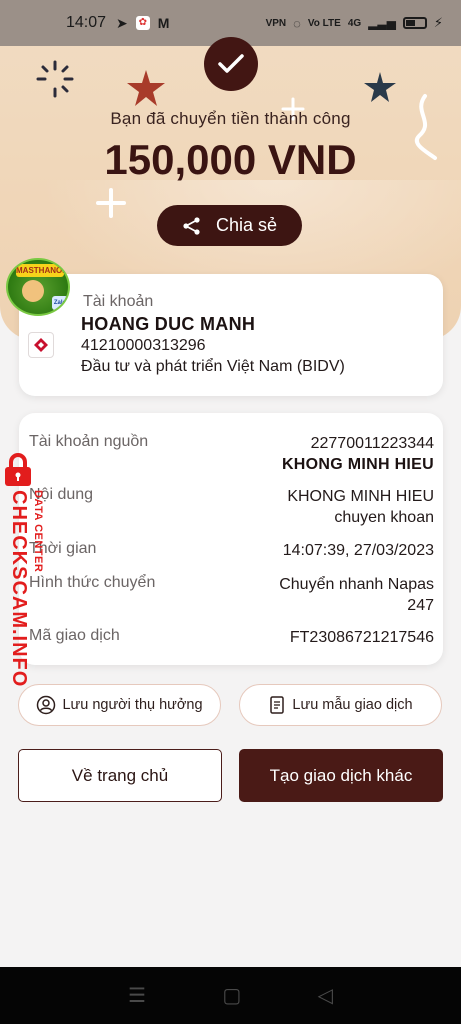 This screenshot has width=461, height=1024. What do you see at coordinates (18, 469) in the screenshot?
I see `lock-icon` at bounding box center [18, 469].